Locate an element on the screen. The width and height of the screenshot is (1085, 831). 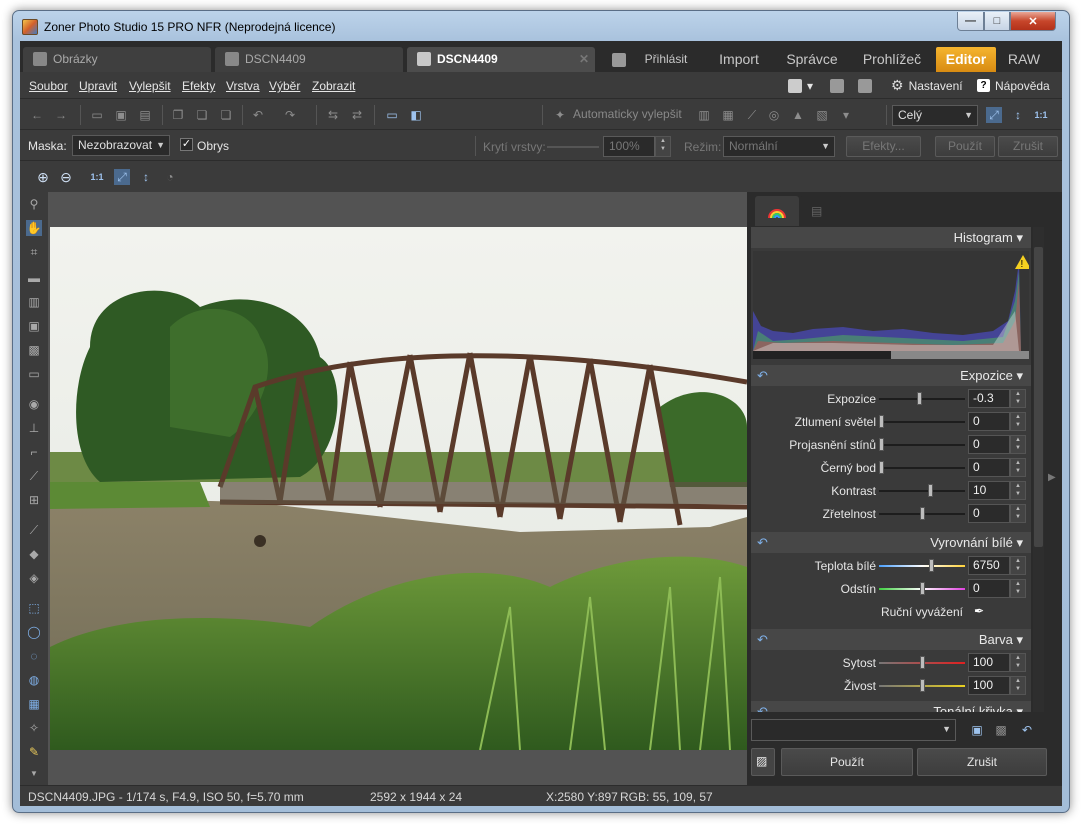
lens-correction-icon: ▣ is located at coordinates (34, 326).